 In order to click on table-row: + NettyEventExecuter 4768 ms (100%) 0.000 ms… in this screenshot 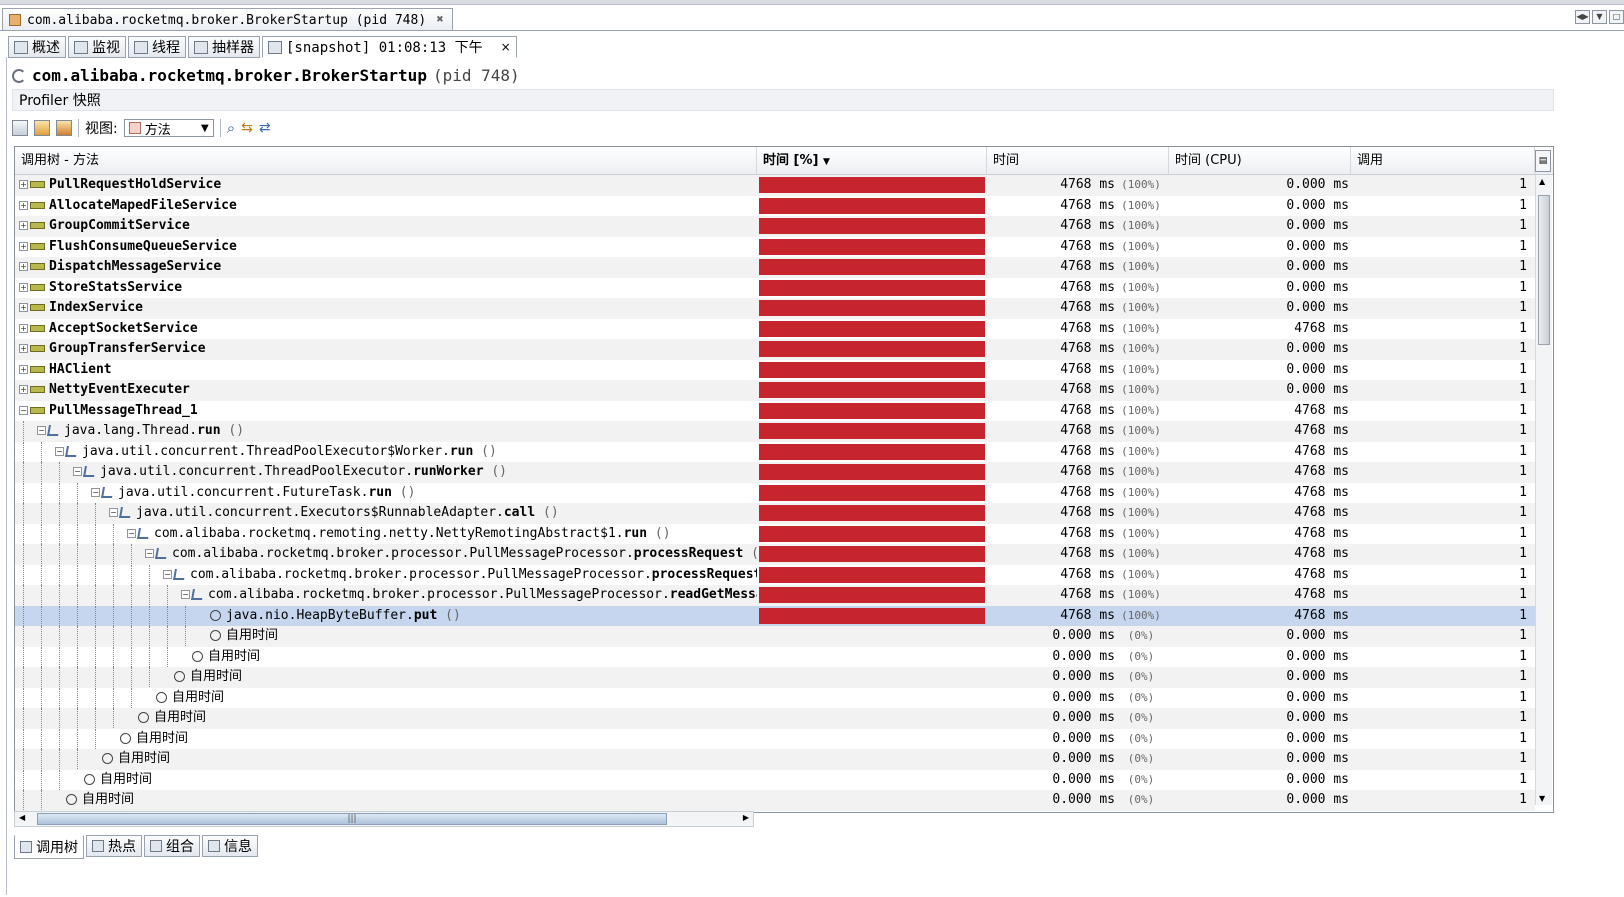, I will do `click(775, 390)`.